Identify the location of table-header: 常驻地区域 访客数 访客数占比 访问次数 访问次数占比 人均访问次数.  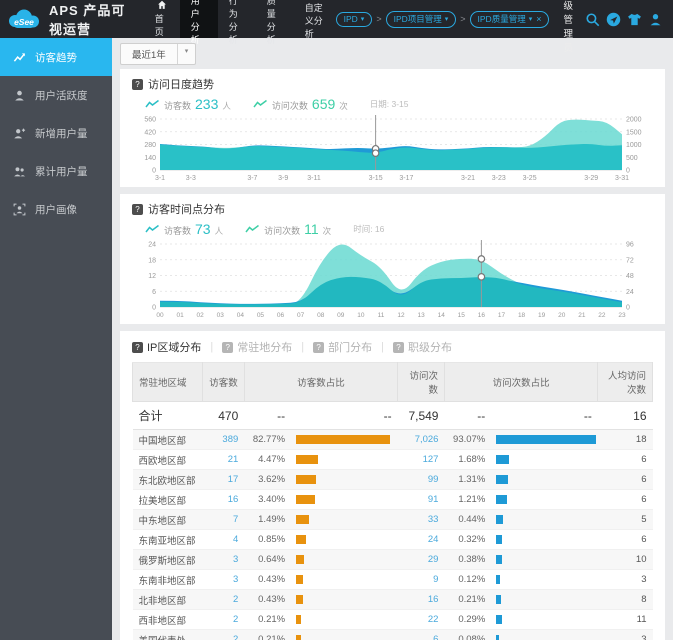
(392, 382).